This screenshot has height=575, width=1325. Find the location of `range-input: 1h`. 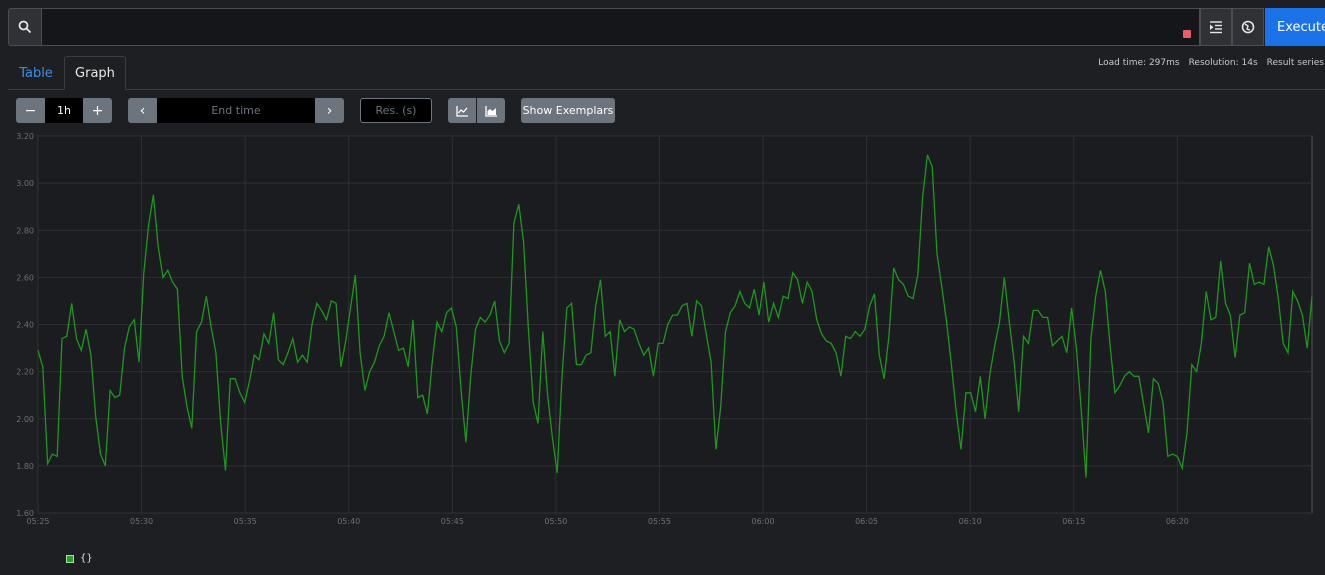

range-input: 1h is located at coordinates (64, 110).